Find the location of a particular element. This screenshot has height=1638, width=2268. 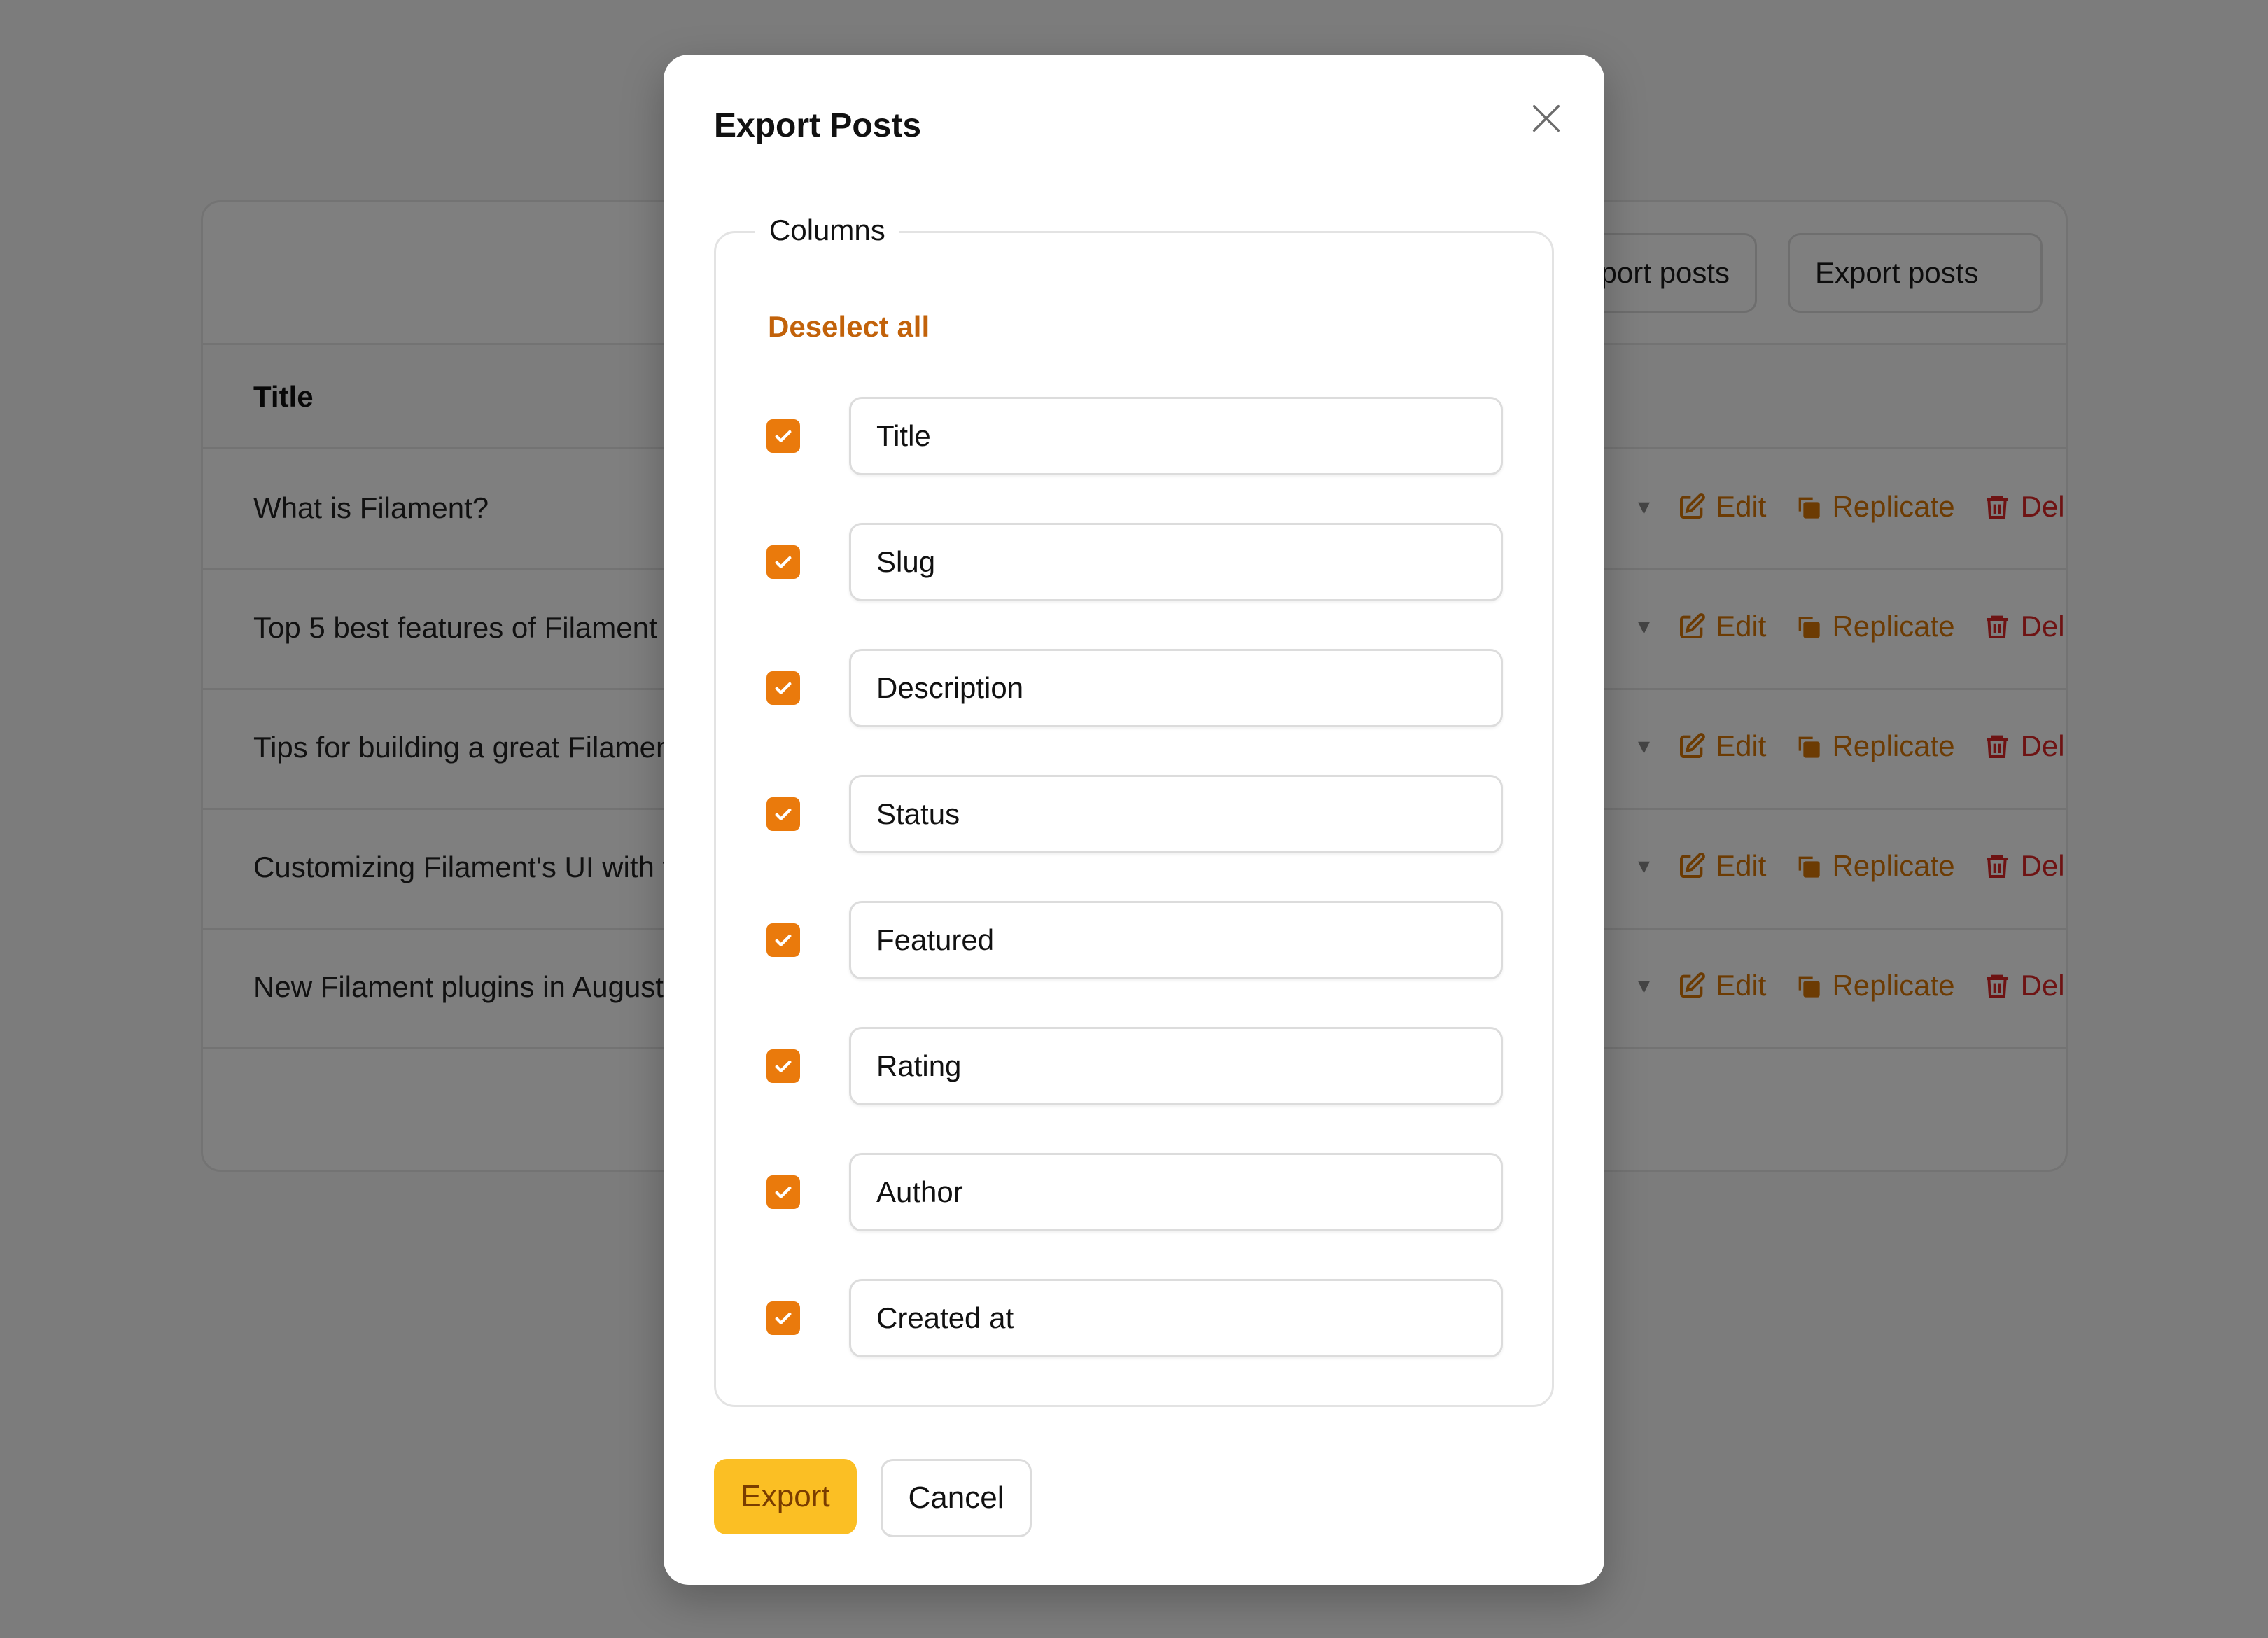

column-option-author is located at coordinates (1137, 1192).